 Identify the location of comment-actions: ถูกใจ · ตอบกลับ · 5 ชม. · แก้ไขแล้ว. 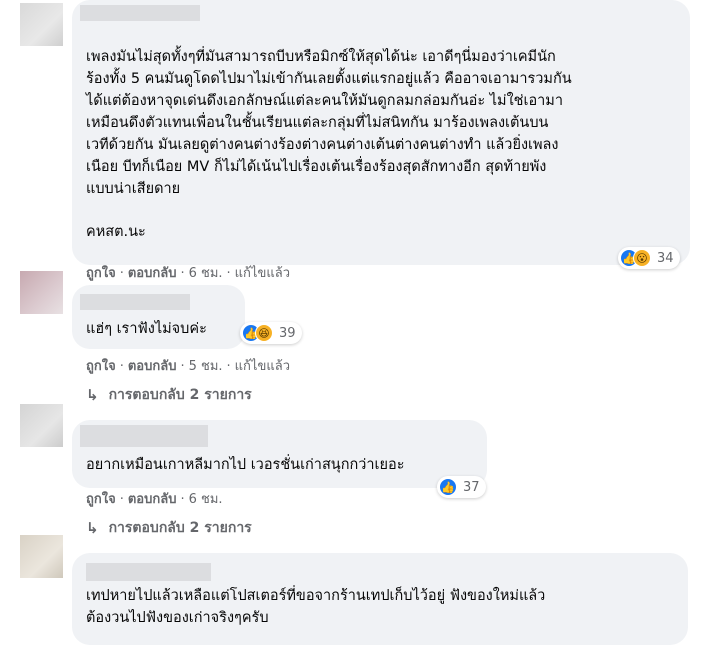
(188, 366).